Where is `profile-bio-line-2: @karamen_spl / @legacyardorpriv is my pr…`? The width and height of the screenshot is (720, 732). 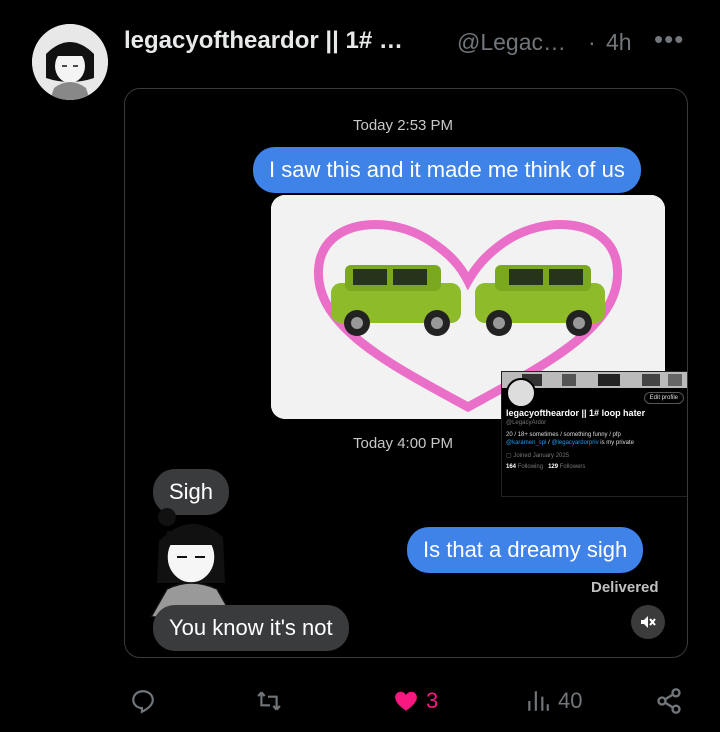
profile-bio-line-2: @karamen_spl / @legacyardorpriv is my pr… is located at coordinates (570, 443).